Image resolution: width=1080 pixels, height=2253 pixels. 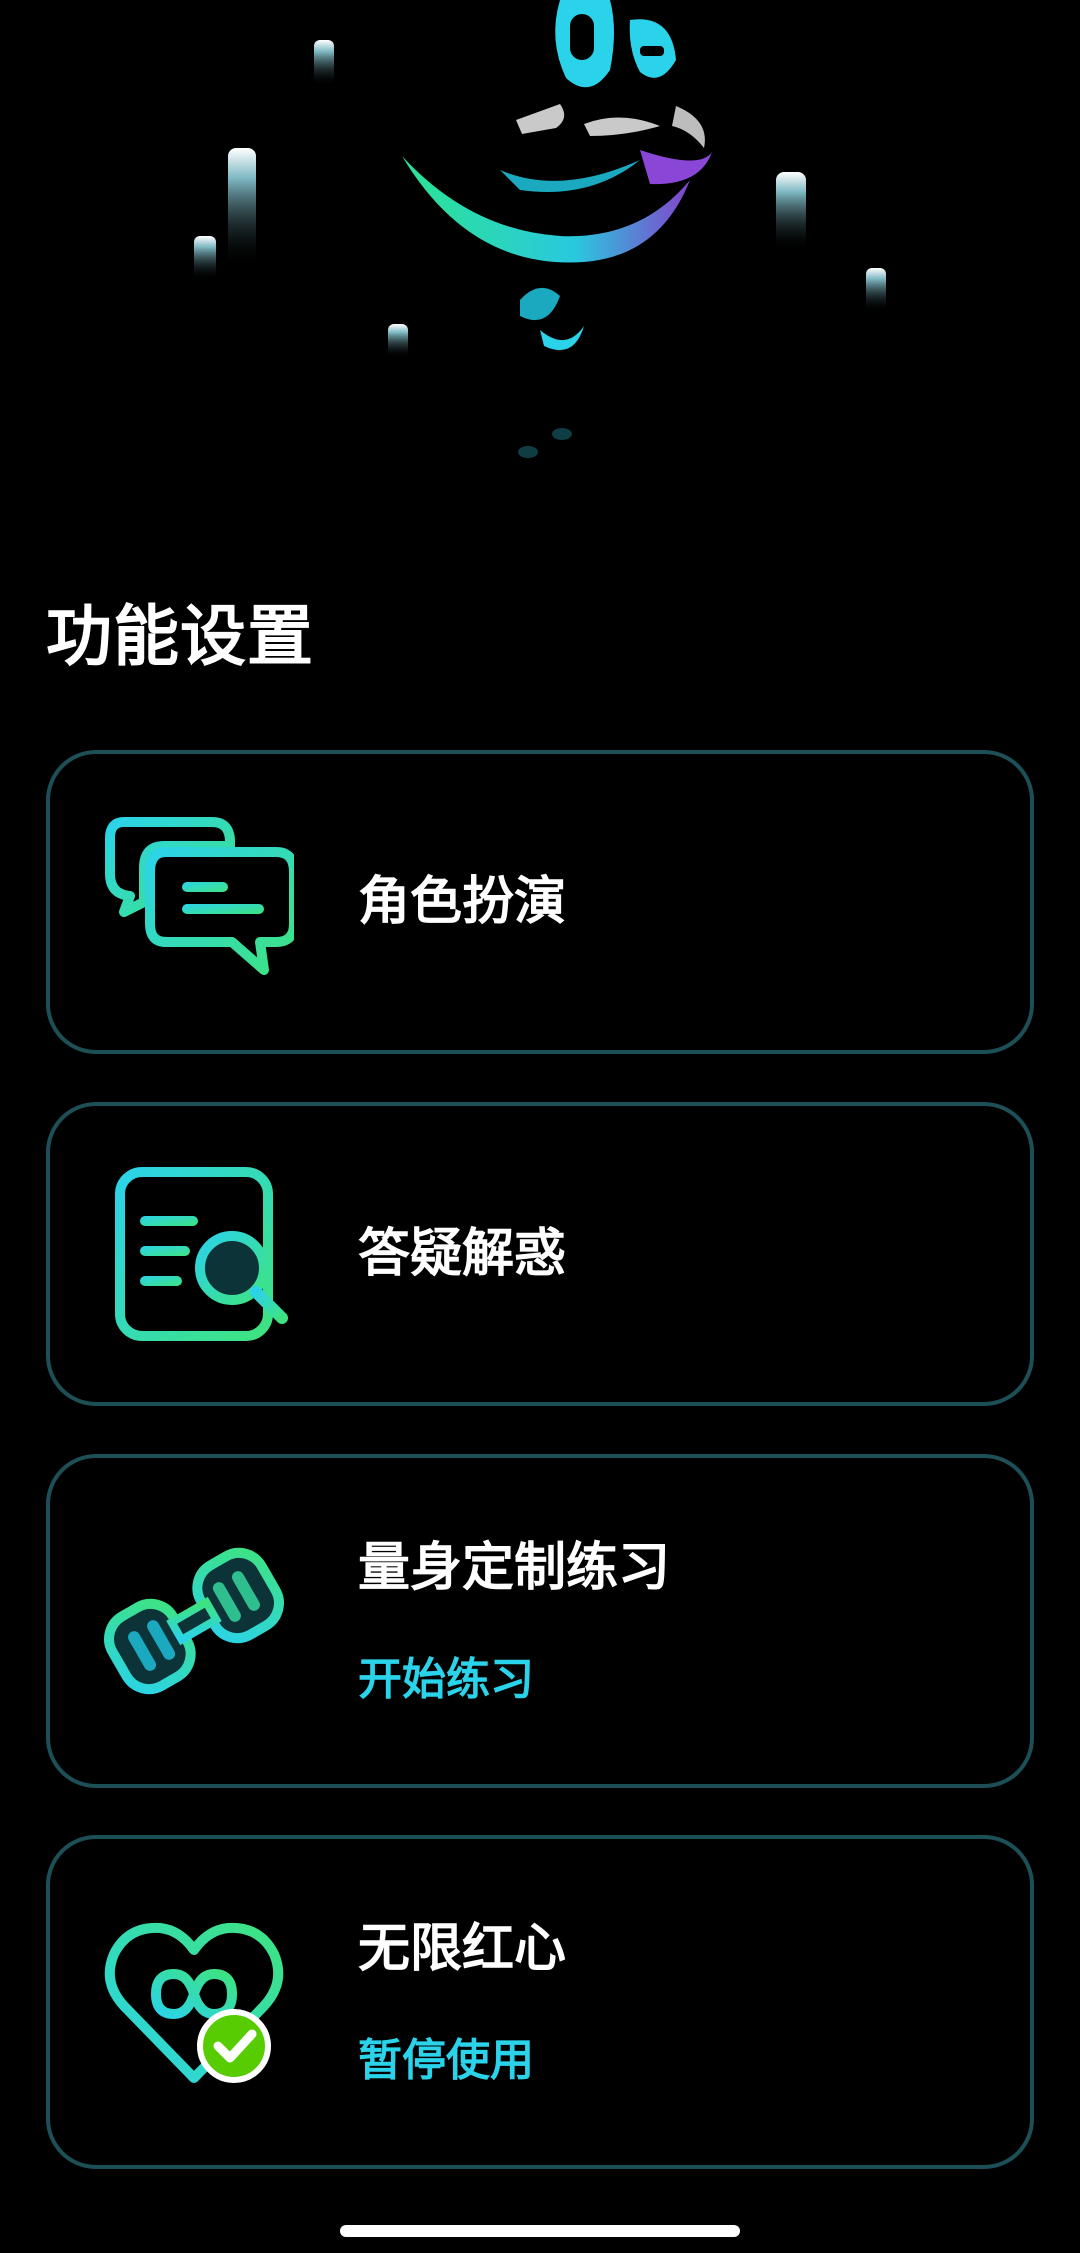 I want to click on document-search-icon, so click(x=194, y=1254).